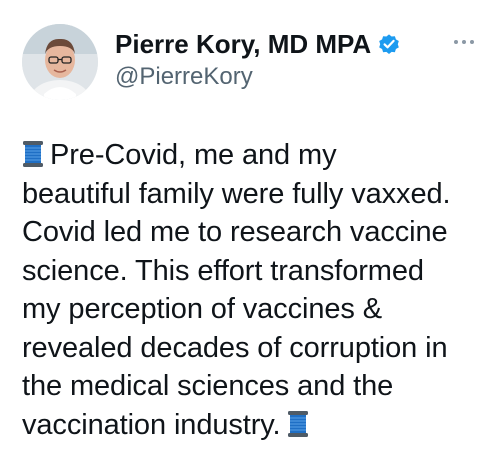  Describe the element at coordinates (456, 42) in the screenshot. I see `ellipsis-icon` at that location.